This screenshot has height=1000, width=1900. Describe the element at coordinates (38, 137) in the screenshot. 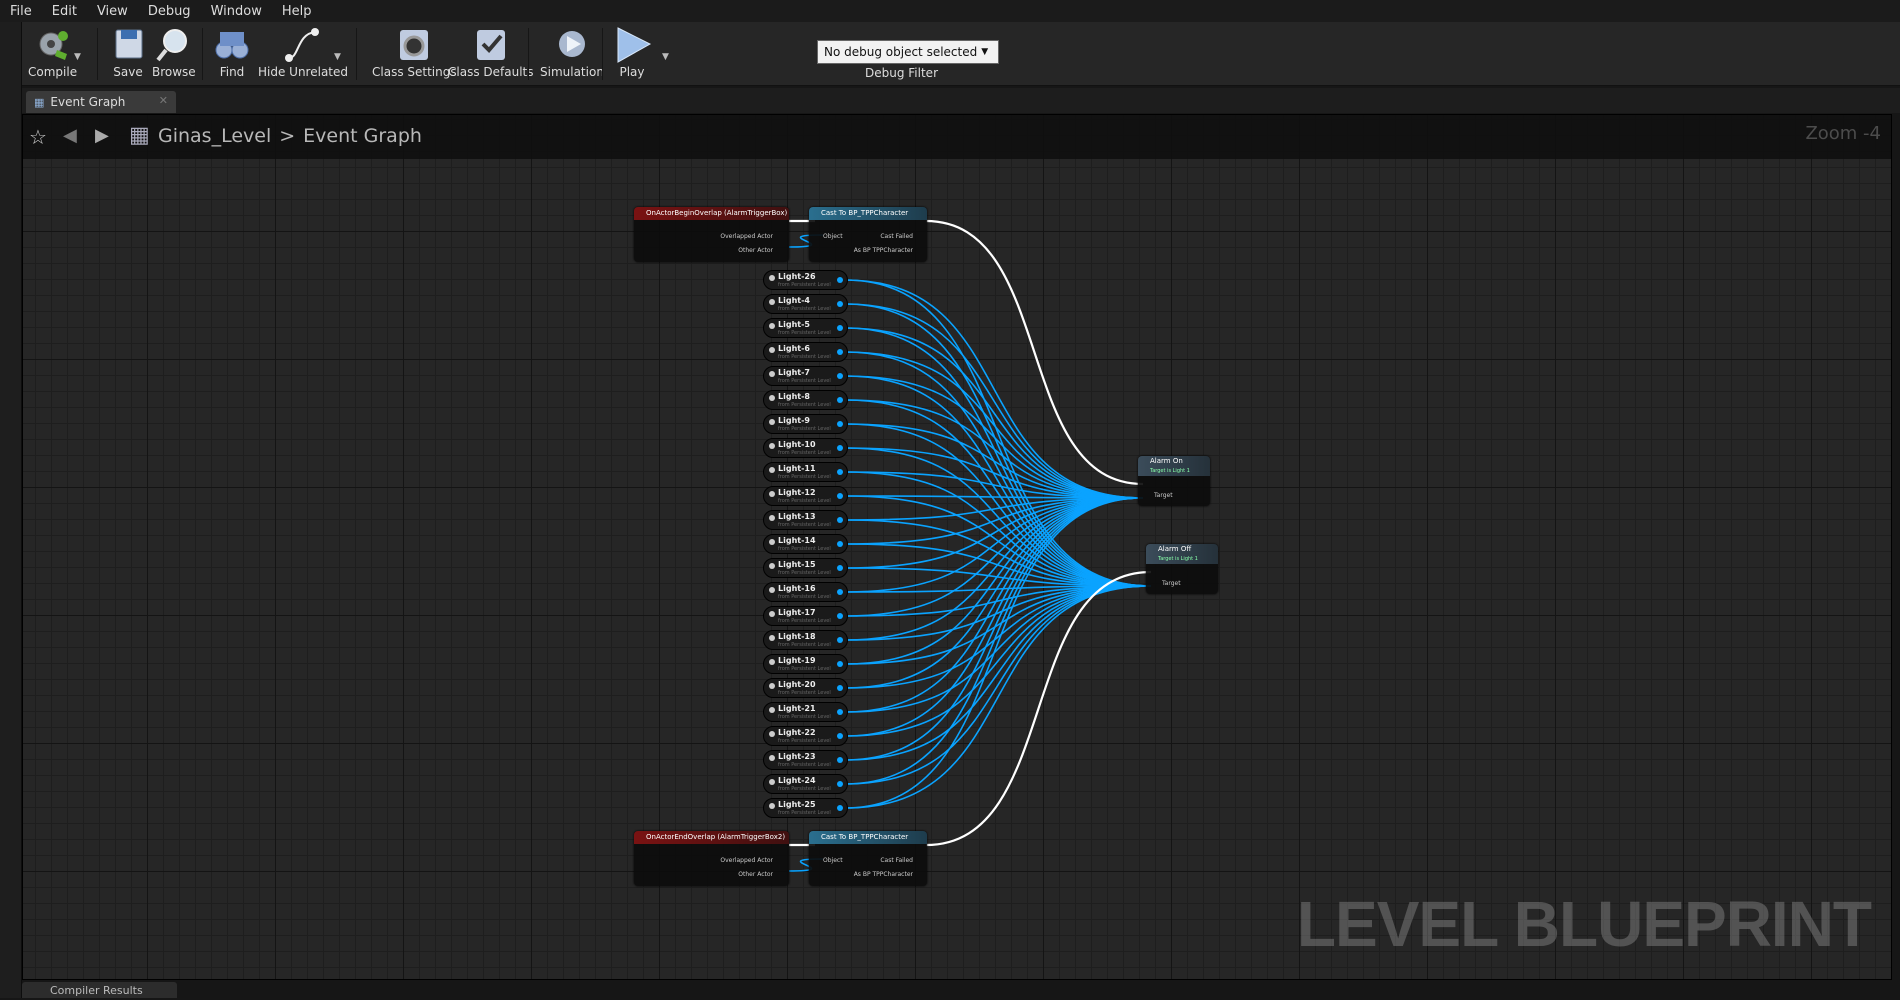

I see `favorite-star-icon: ☆` at that location.